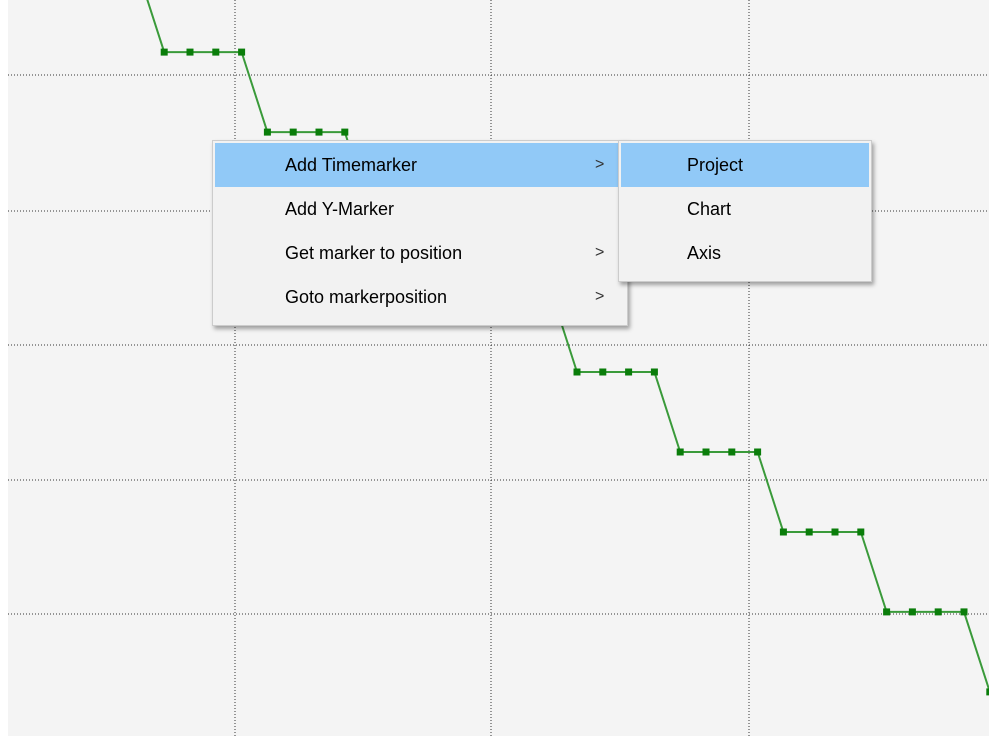 The width and height of the screenshot is (989, 736). I want to click on submenu-item-project: Project, so click(745, 165).